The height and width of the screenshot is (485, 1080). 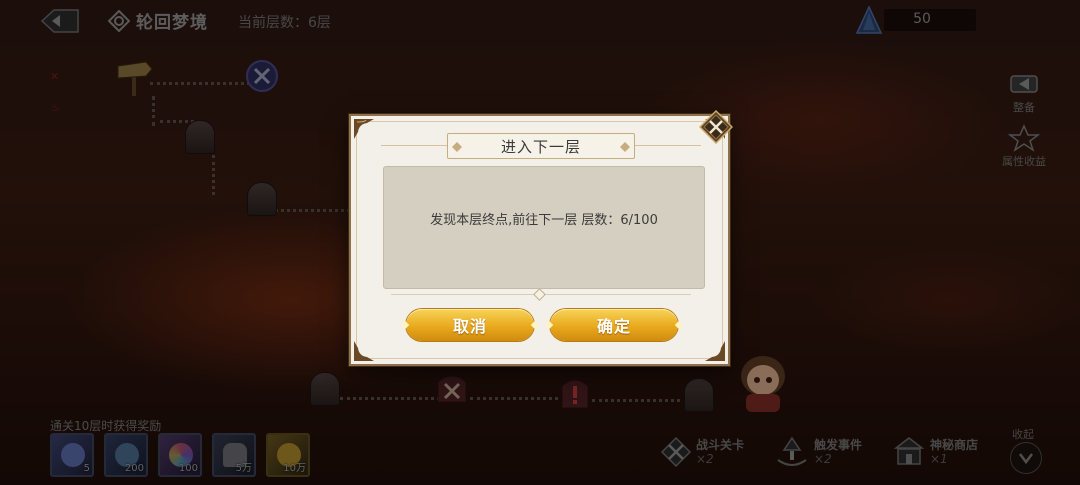 What do you see at coordinates (614, 325) in the screenshot?
I see `confirm-button: 确定` at bounding box center [614, 325].